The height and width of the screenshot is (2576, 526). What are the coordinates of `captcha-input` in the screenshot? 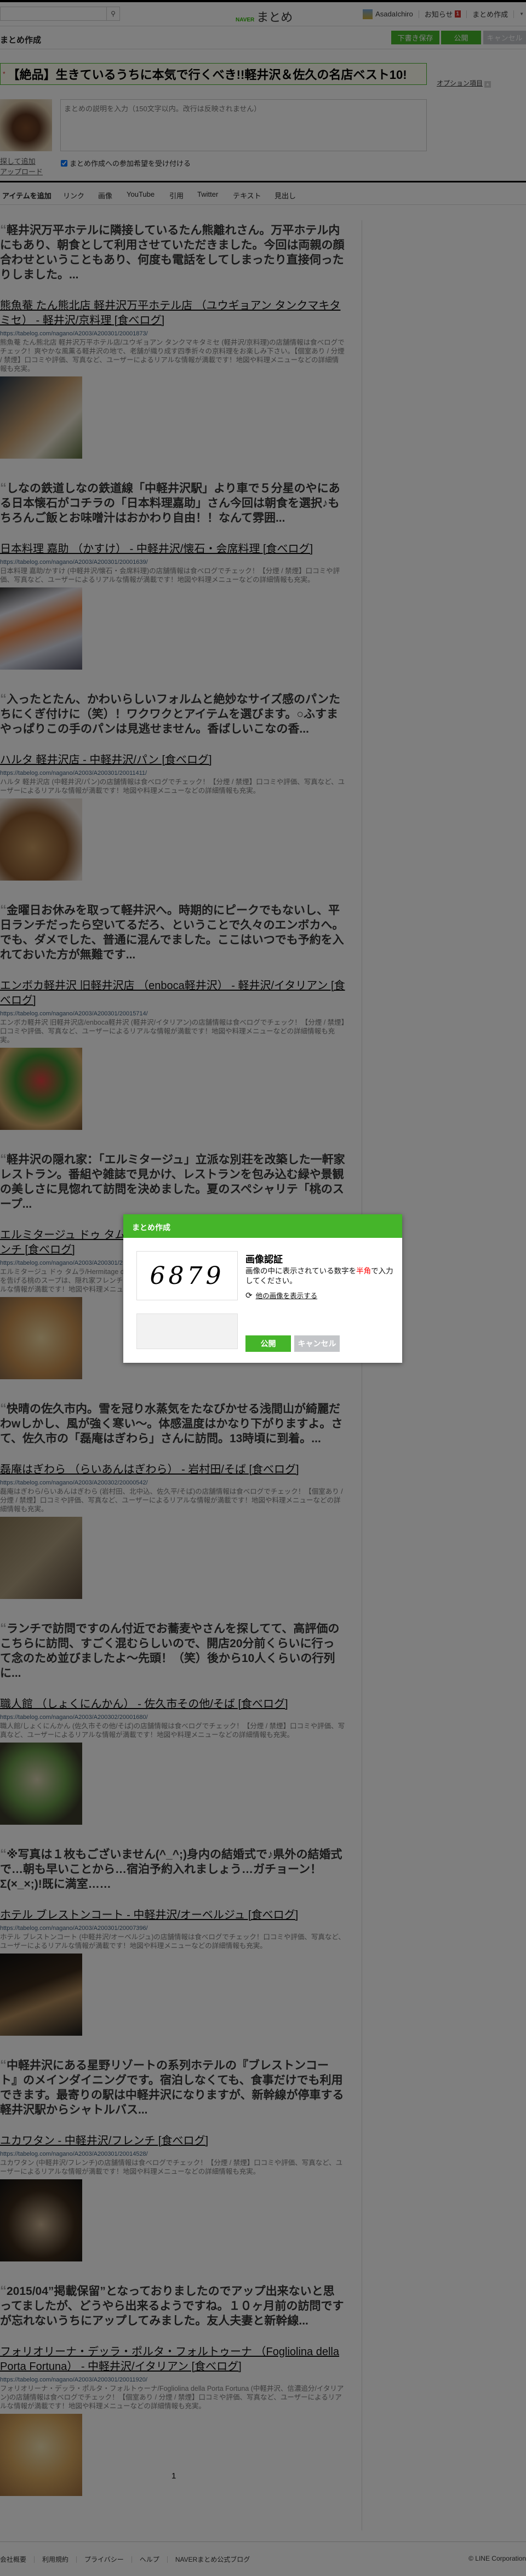 It's located at (187, 1331).